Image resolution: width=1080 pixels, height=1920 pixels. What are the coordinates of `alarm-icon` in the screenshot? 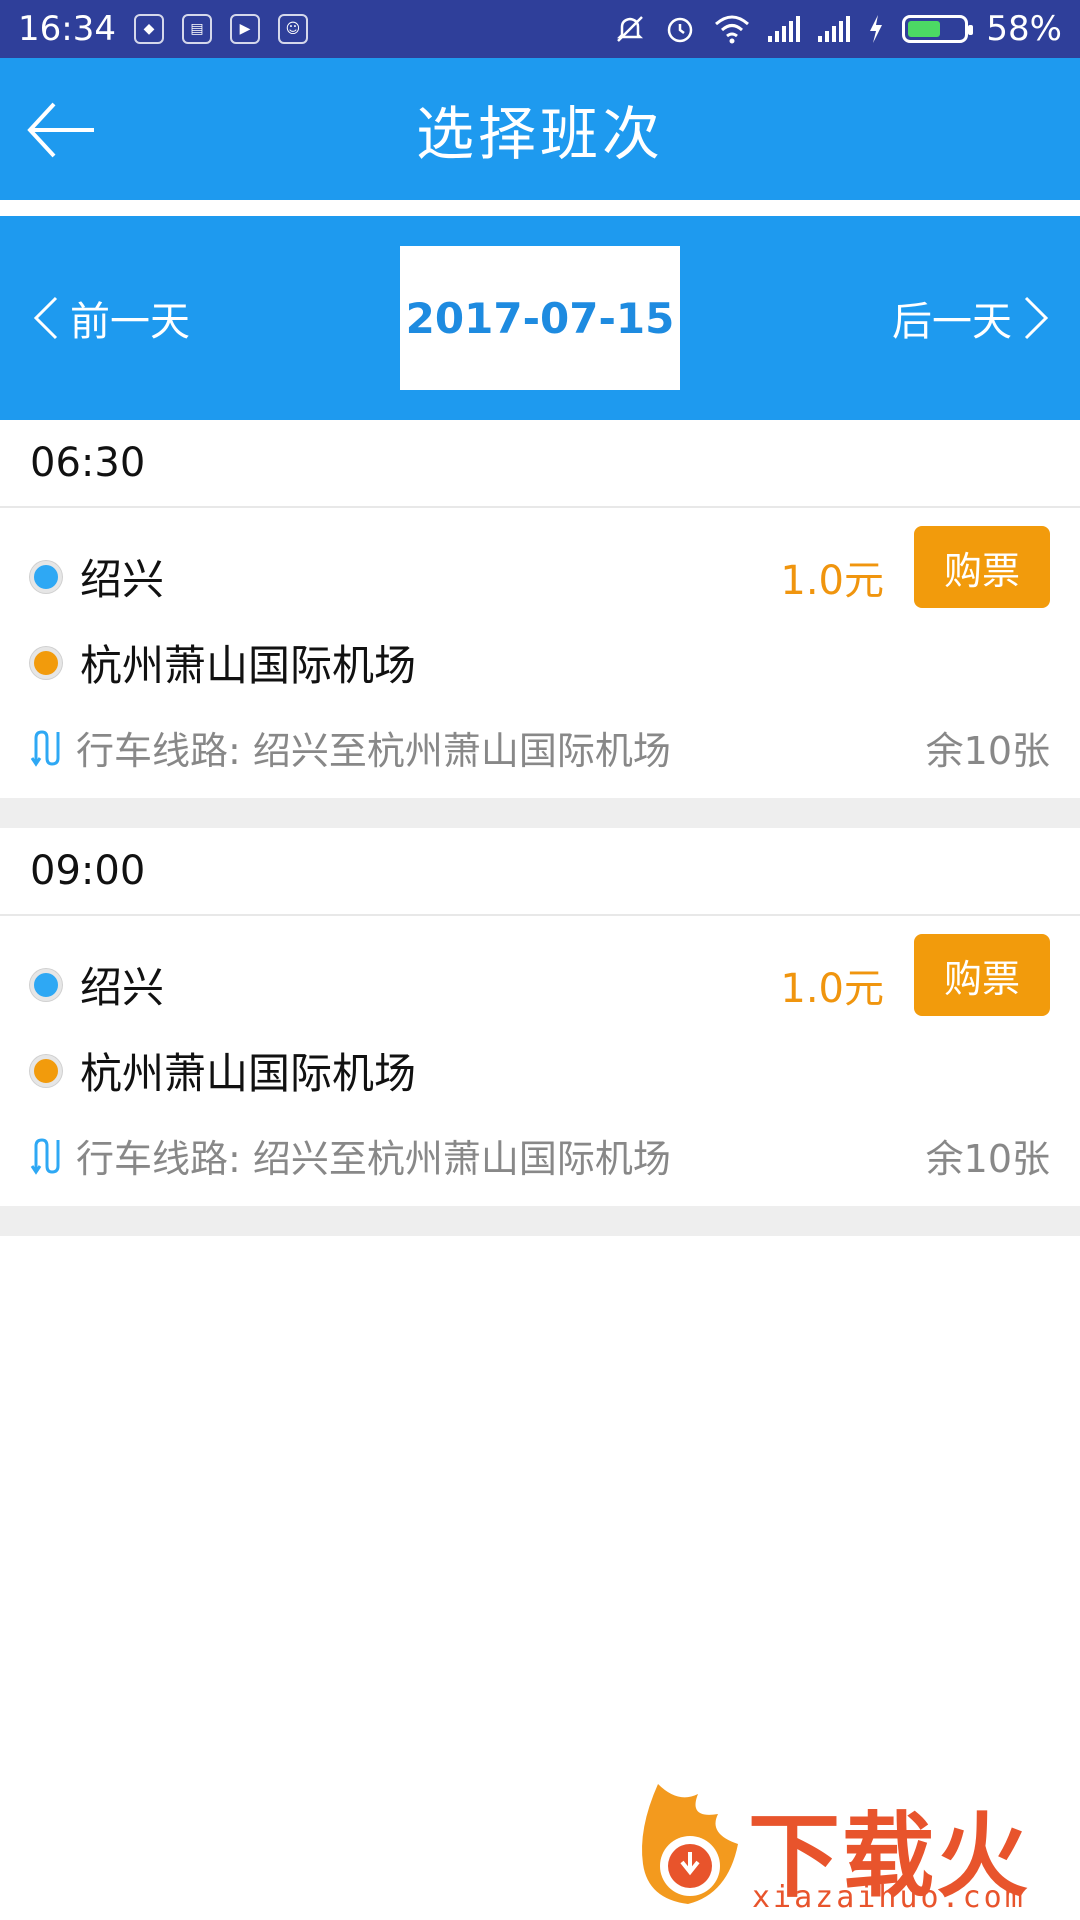 It's located at (680, 30).